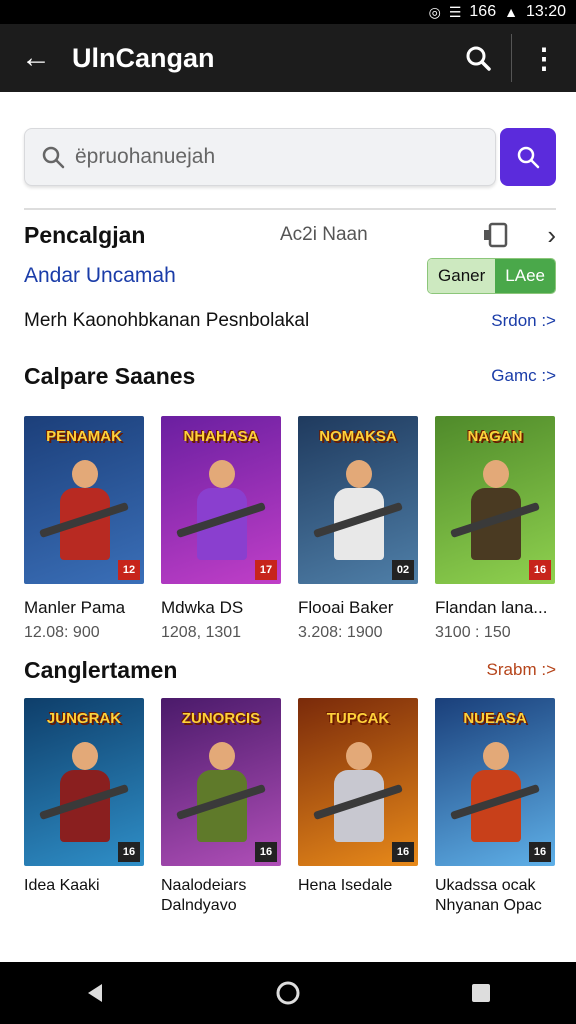 The image size is (576, 1024). Describe the element at coordinates (84, 718) in the screenshot. I see `game-logo: JUNGRAK` at that location.